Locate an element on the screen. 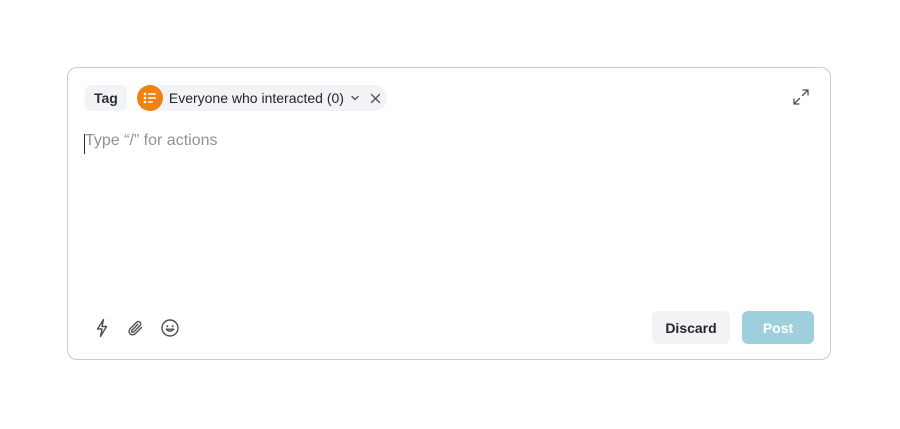 The image size is (900, 429). discard-button: Discard is located at coordinates (691, 327).